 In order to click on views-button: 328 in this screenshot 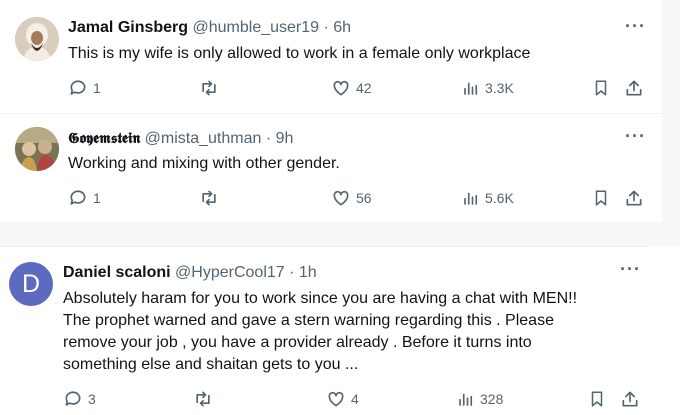, I will do `click(480, 399)`.